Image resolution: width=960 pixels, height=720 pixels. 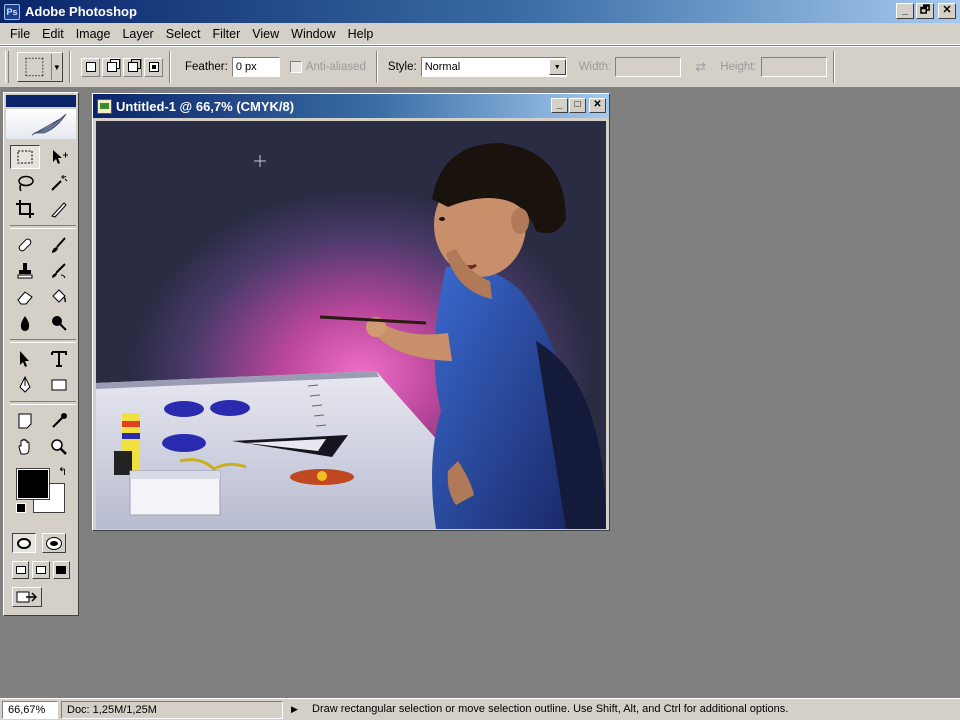 What do you see at coordinates (493, 67) in the screenshot?
I see `style-select: Normal ▼` at bounding box center [493, 67].